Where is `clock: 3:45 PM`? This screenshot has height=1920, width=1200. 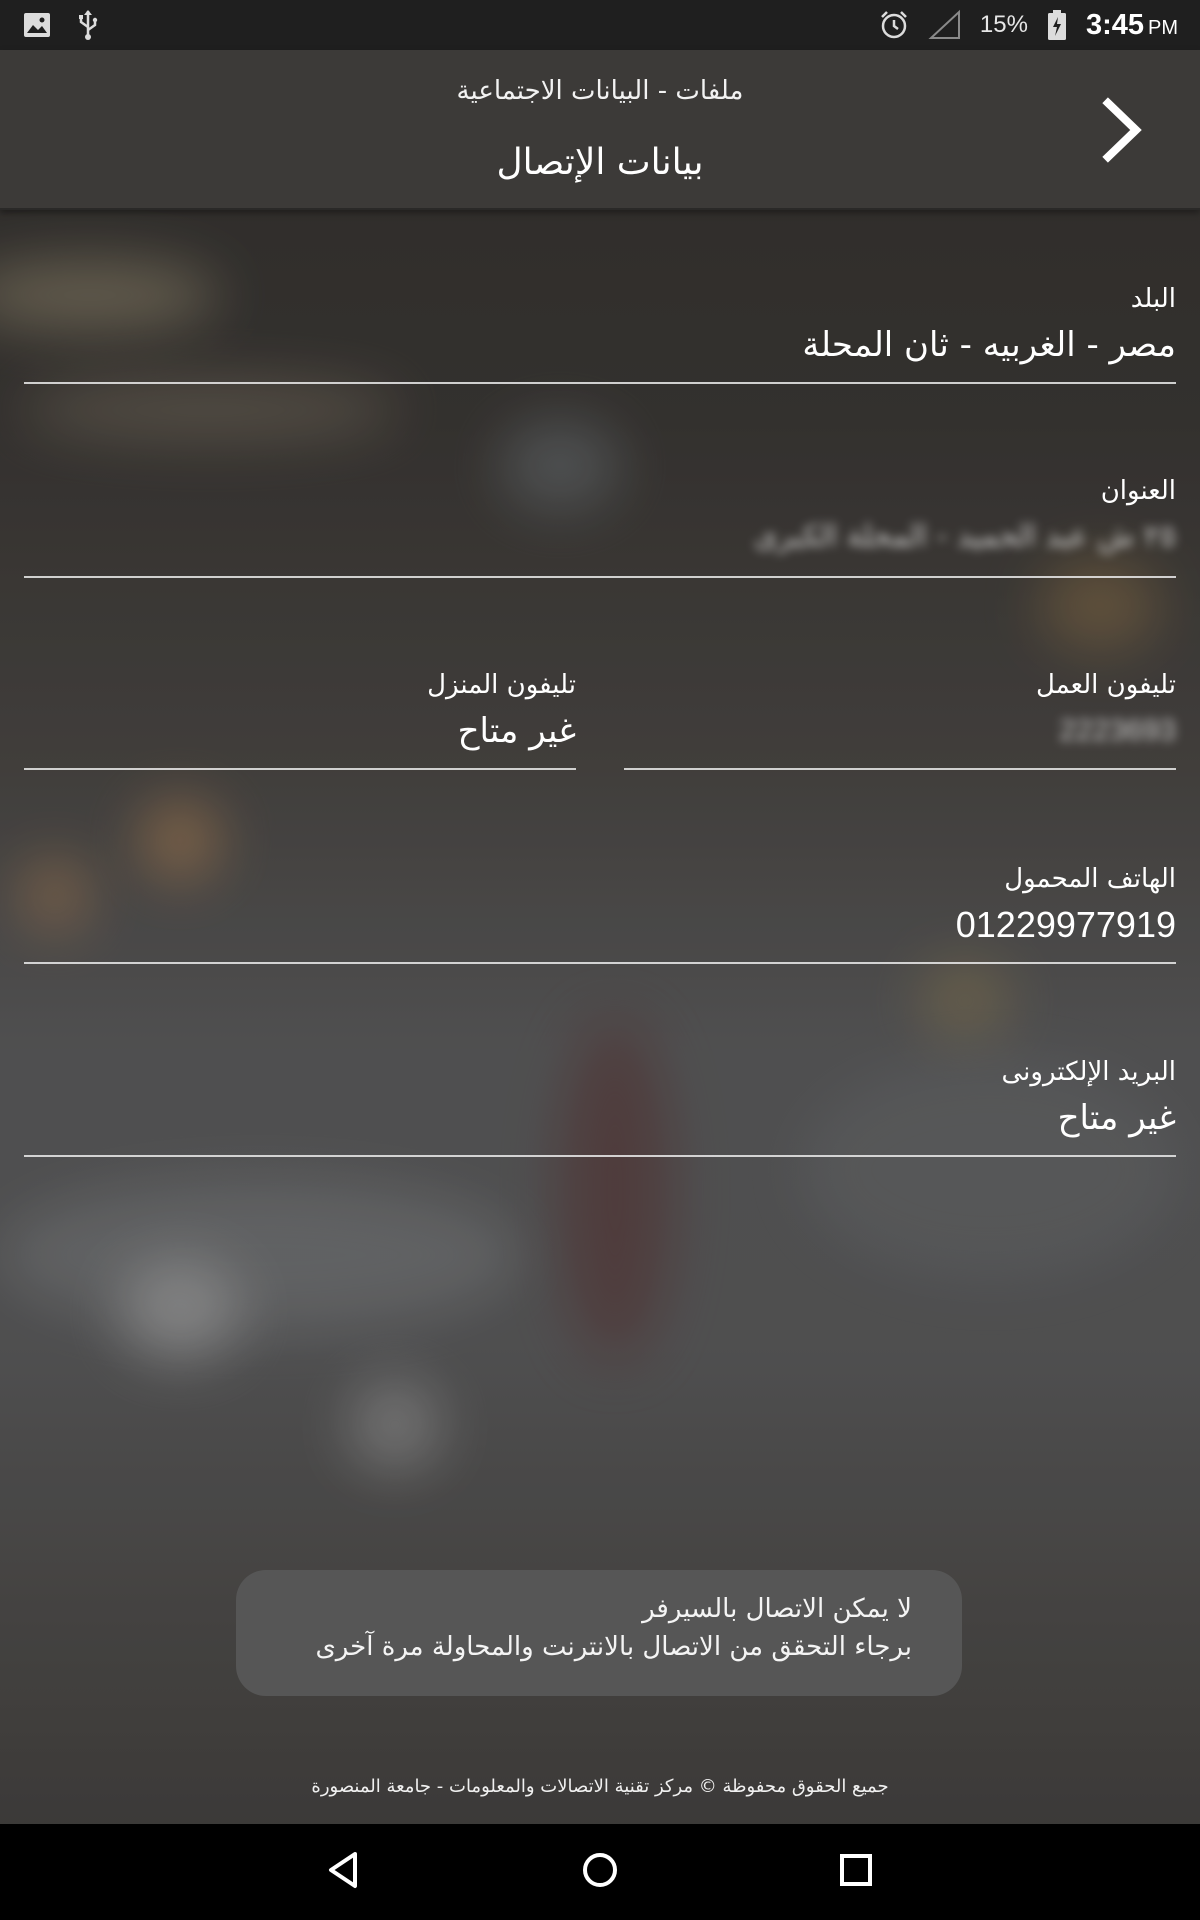
clock: 3:45 PM is located at coordinates (1131, 24).